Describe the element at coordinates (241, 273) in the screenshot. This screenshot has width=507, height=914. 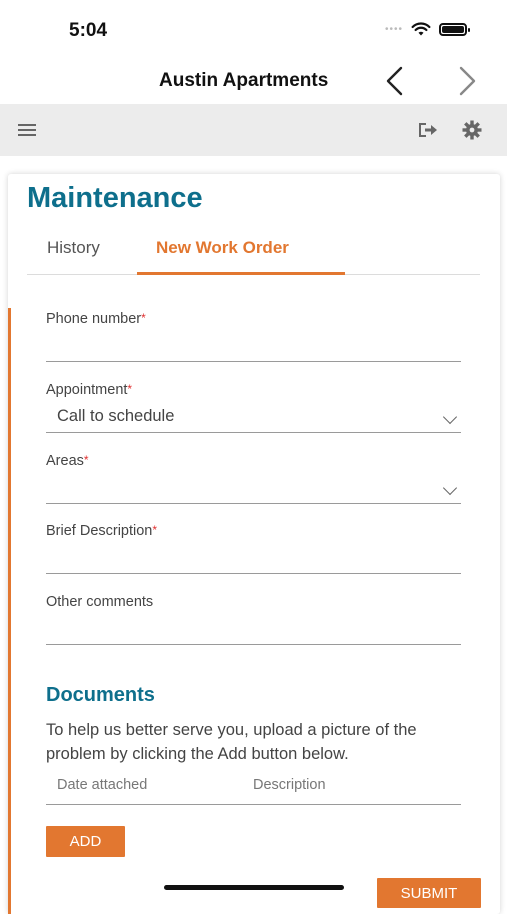
I see `active-tab-indicator` at that location.